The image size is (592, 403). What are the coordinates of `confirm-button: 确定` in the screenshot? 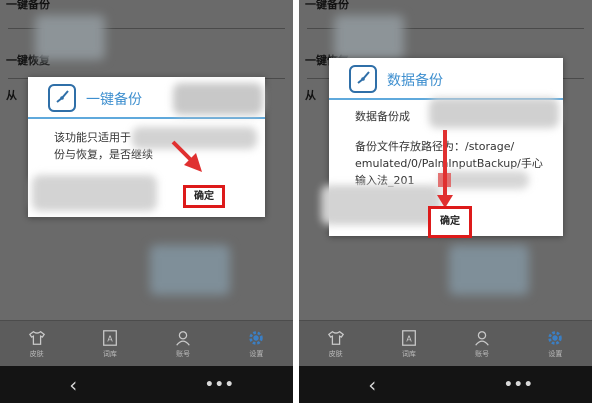 It's located at (450, 222).